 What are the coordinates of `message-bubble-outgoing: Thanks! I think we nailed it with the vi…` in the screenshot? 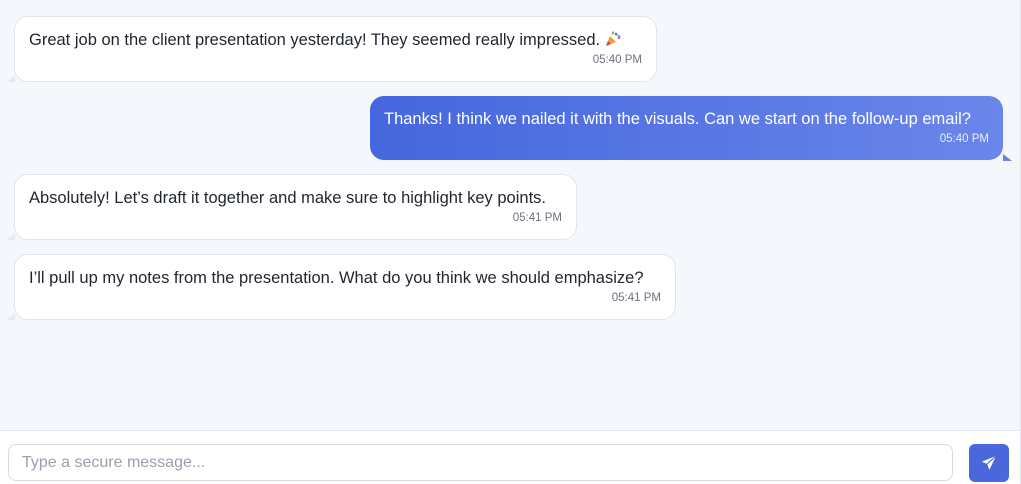 It's located at (691, 128).